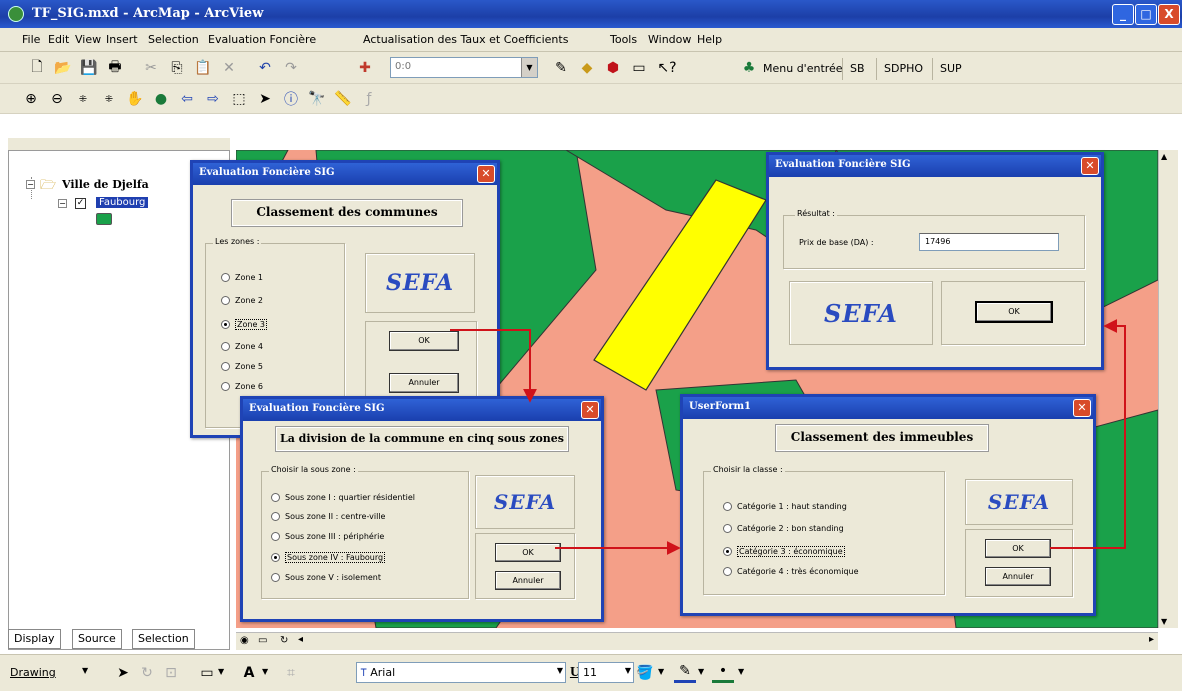 The width and height of the screenshot is (1182, 691). I want to click on arrow-communes-to-sous-zones, so click(493, 366).